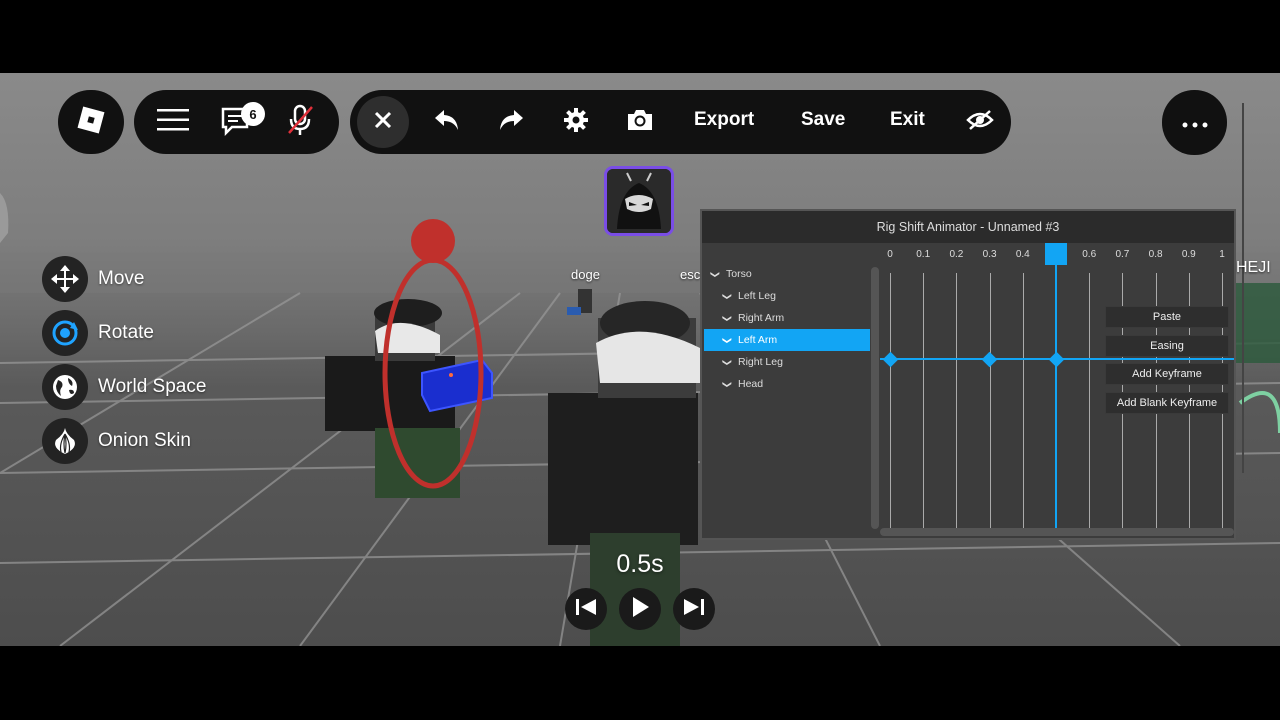 The width and height of the screenshot is (1280, 720). Describe the element at coordinates (253, 114) in the screenshot. I see `chat-badge: 6` at that location.